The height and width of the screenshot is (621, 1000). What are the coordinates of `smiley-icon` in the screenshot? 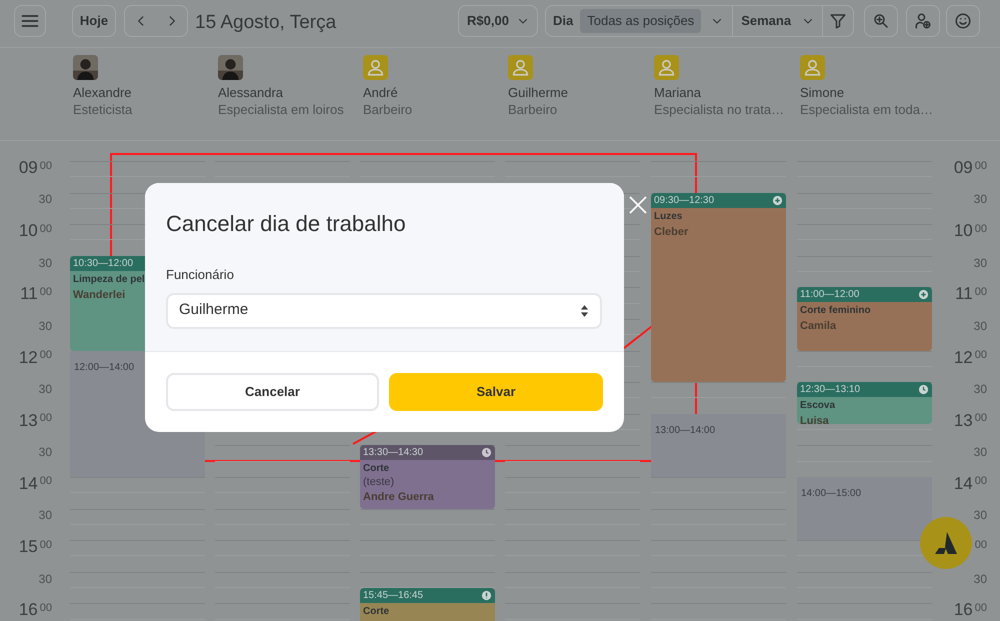 It's located at (963, 21).